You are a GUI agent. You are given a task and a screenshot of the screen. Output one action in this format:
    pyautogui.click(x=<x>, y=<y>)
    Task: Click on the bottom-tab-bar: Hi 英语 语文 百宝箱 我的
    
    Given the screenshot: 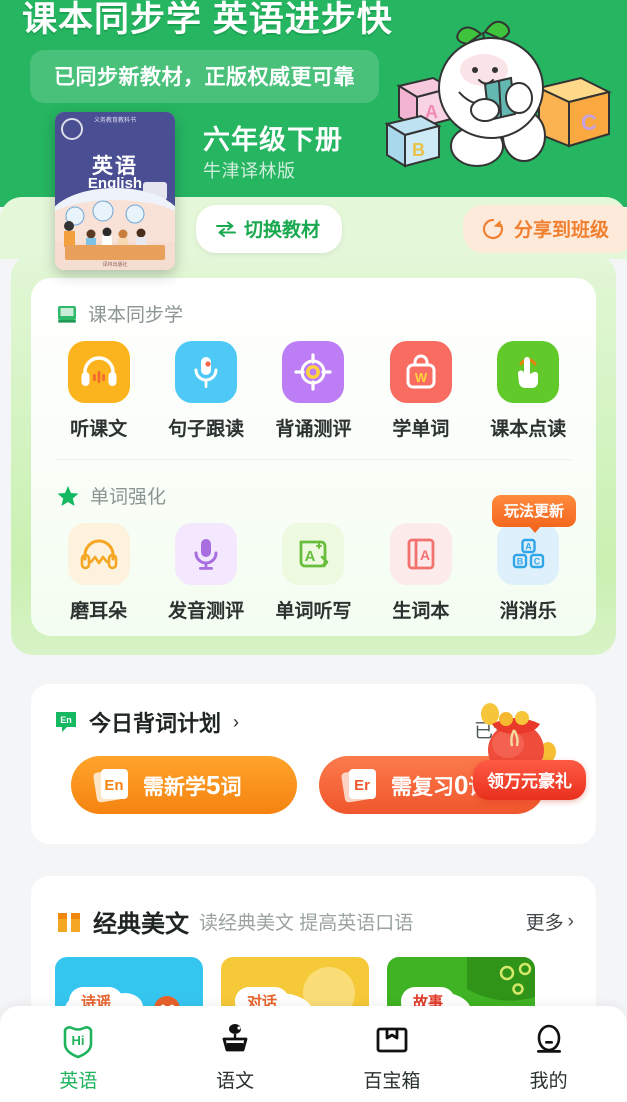 What is the action you would take?
    pyautogui.click(x=313, y=1054)
    